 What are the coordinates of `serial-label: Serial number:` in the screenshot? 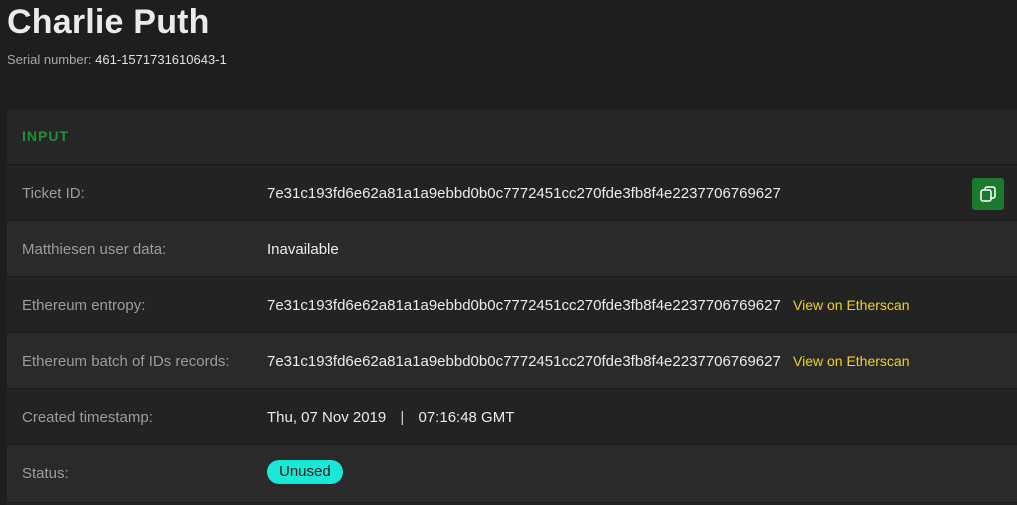 It's located at (49, 59).